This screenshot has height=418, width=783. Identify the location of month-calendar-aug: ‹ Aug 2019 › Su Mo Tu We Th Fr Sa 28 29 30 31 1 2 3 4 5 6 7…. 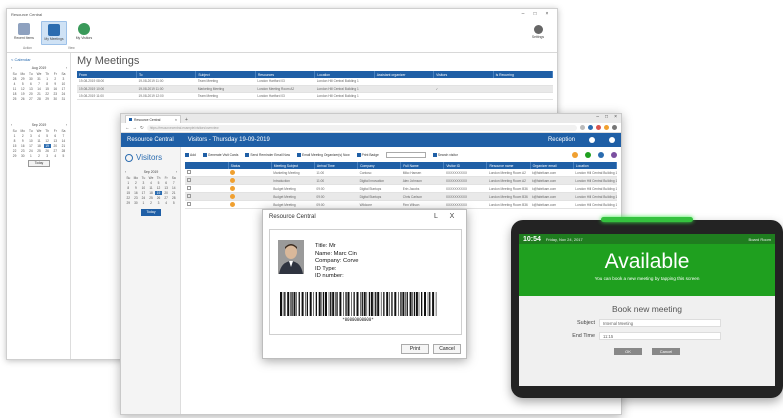
(39, 83).